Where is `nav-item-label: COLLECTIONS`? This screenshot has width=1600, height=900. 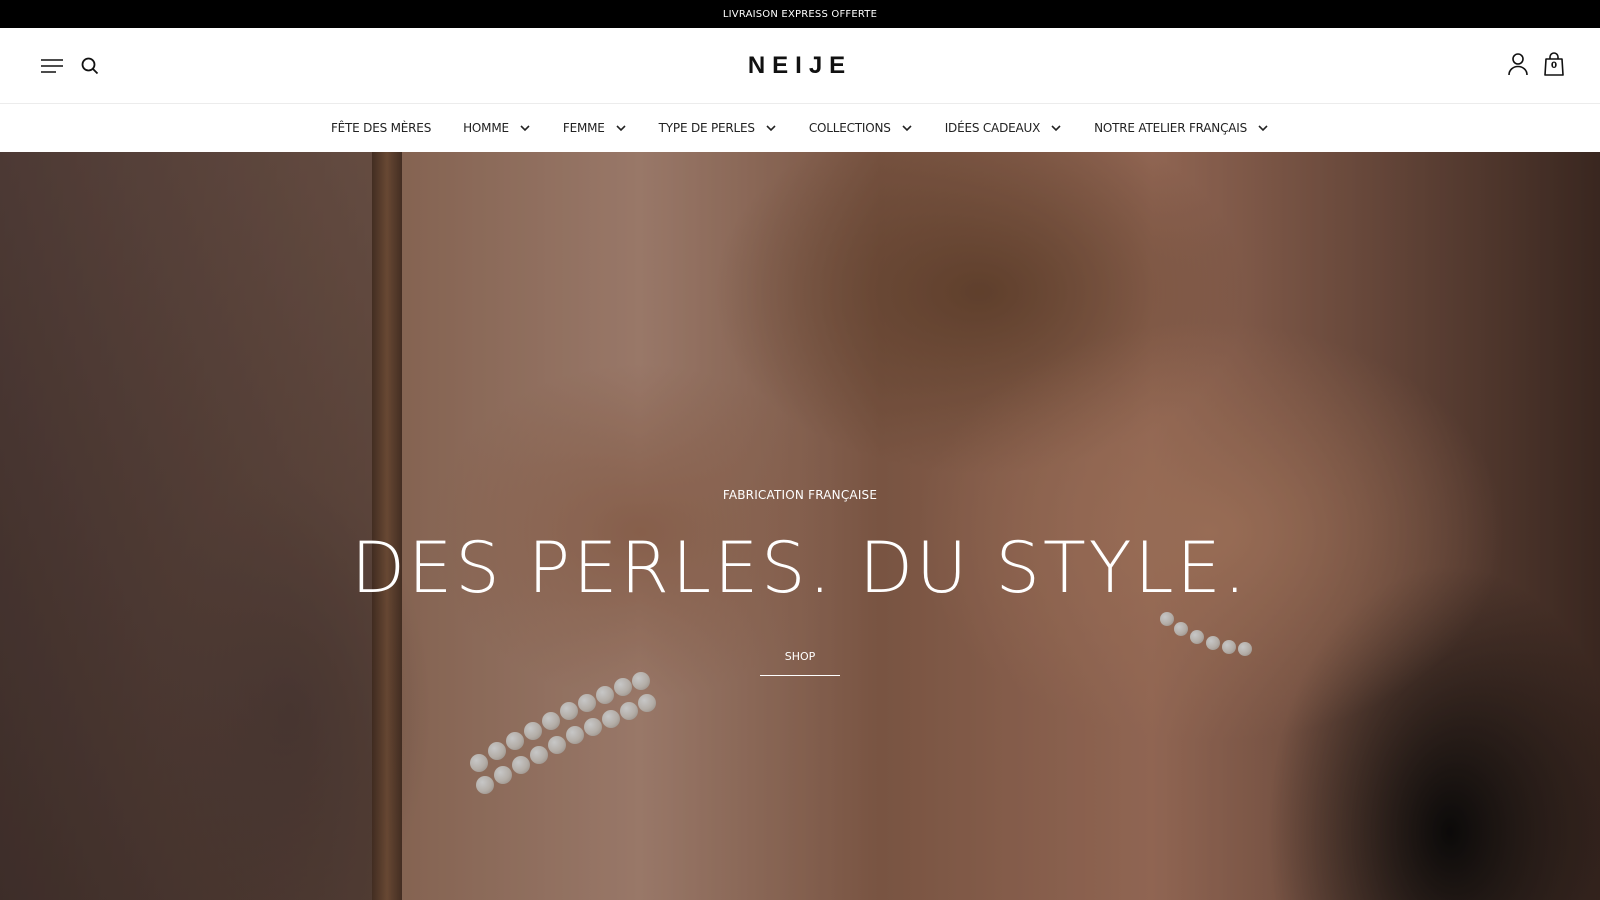
nav-item-label: COLLECTIONS is located at coordinates (849, 128).